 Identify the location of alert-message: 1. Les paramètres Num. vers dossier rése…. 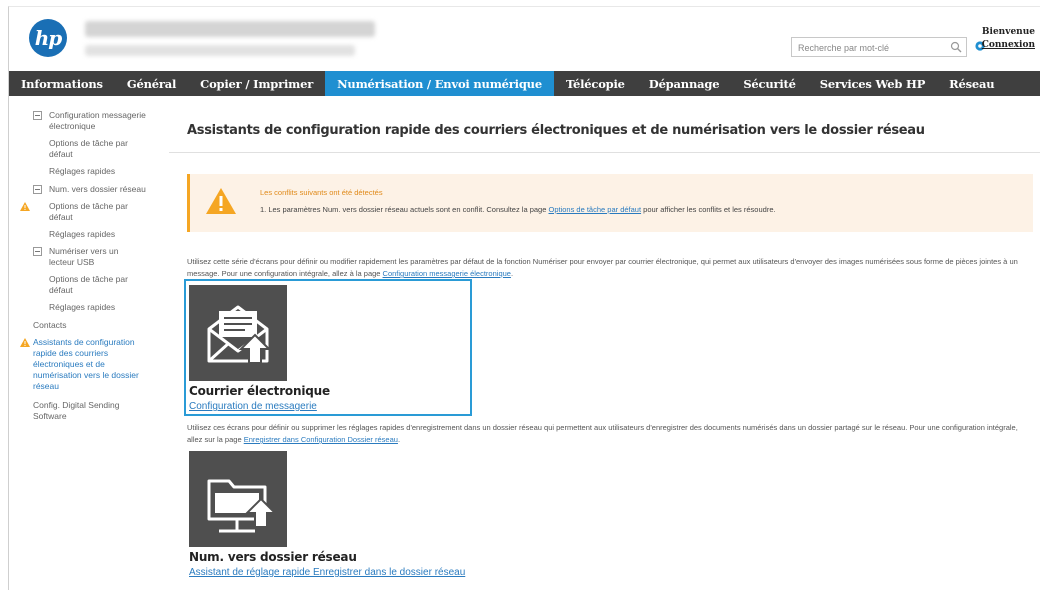
(518, 209).